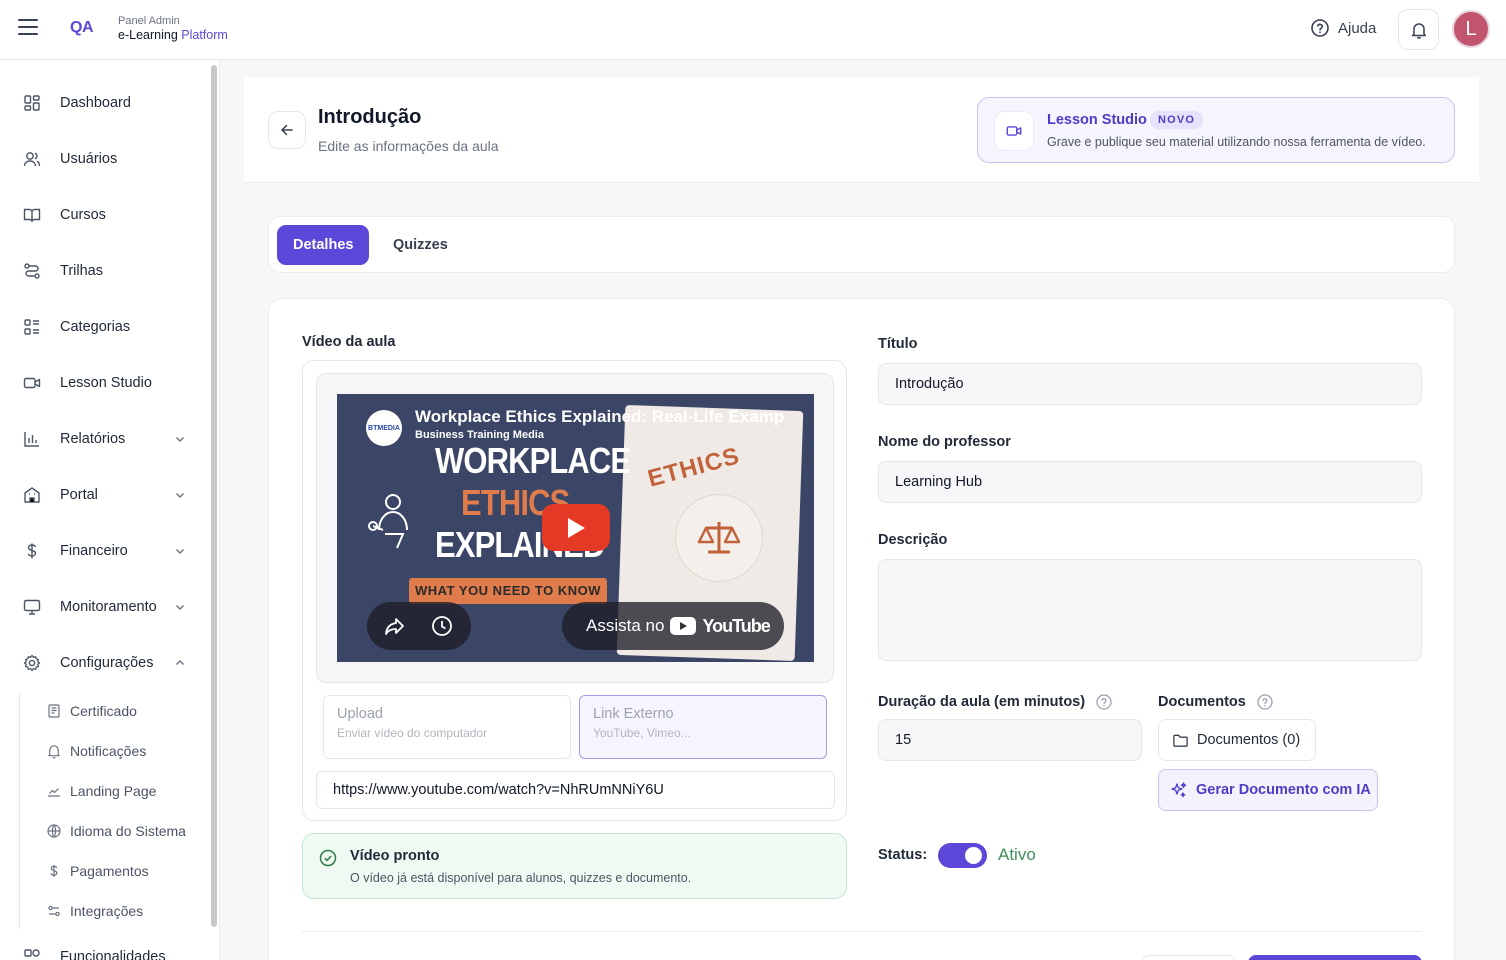  I want to click on thumbnail-line-1: WORKPLACE, so click(533, 460).